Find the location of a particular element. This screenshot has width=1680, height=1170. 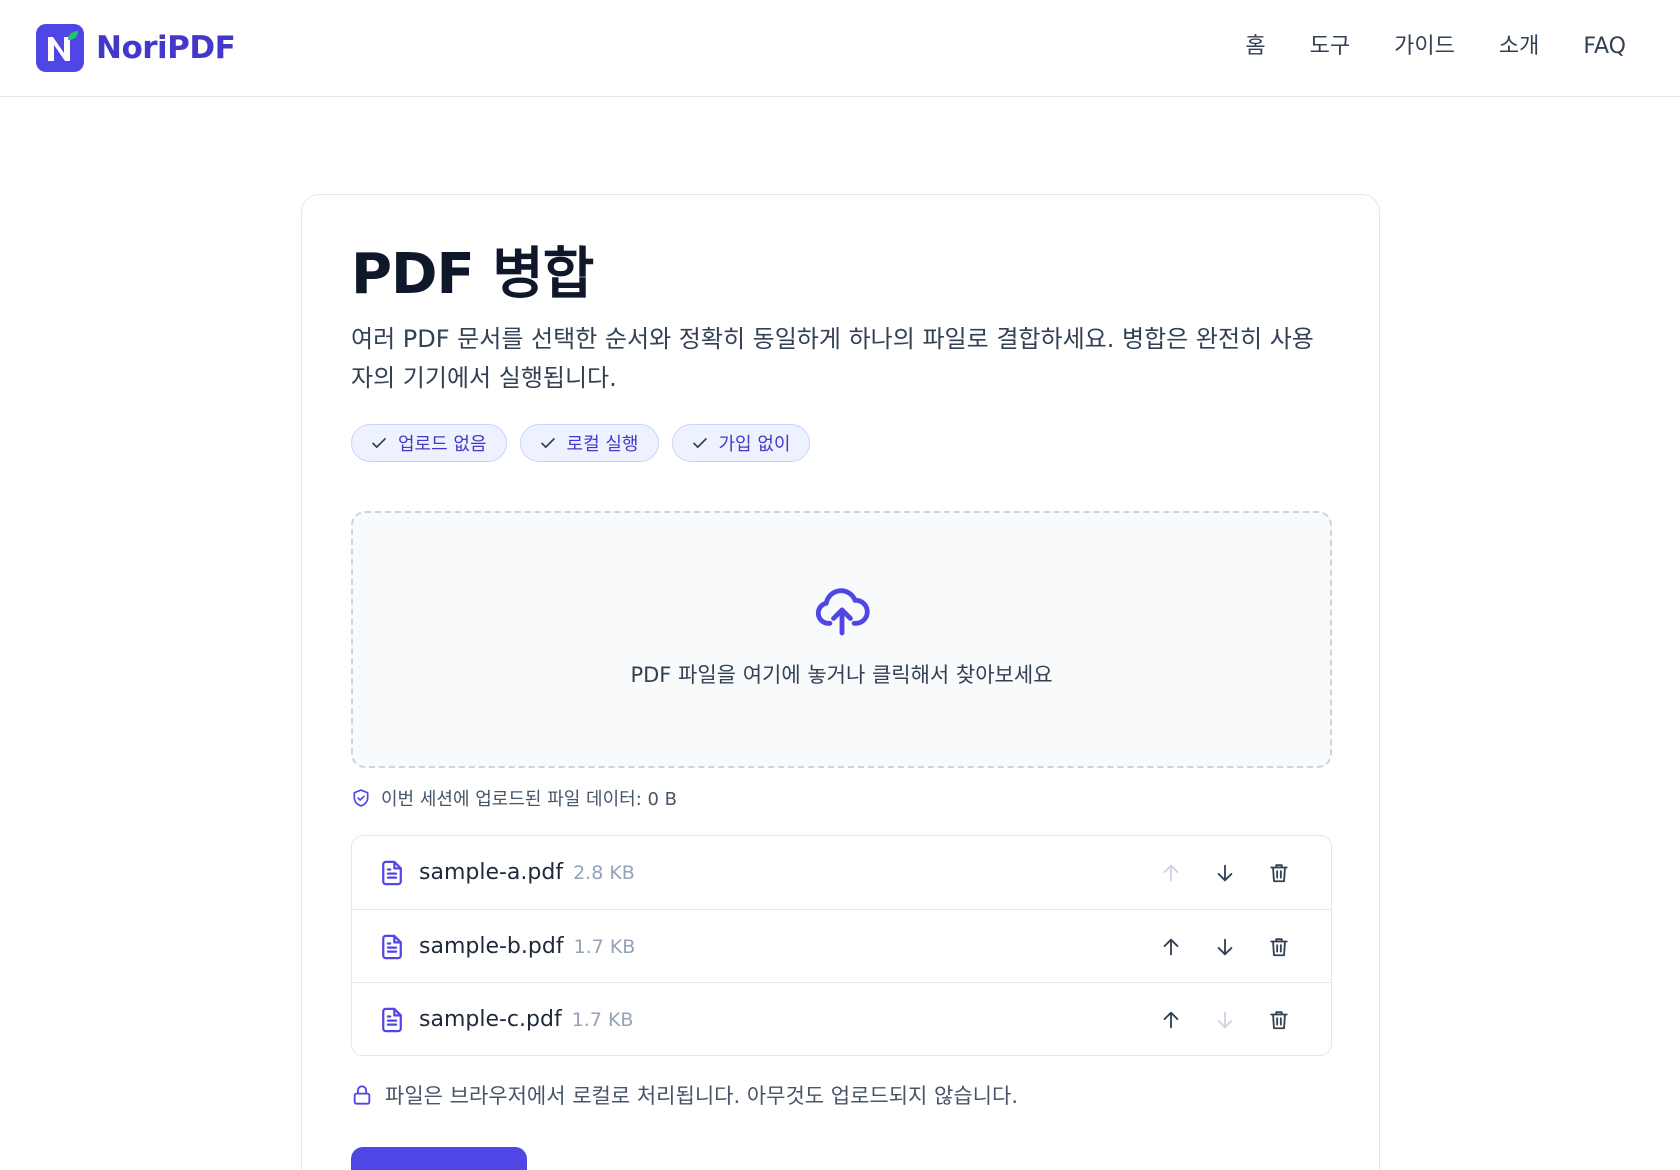

file-name: sample-a.pdf 2.8 KB is located at coordinates (527, 873).